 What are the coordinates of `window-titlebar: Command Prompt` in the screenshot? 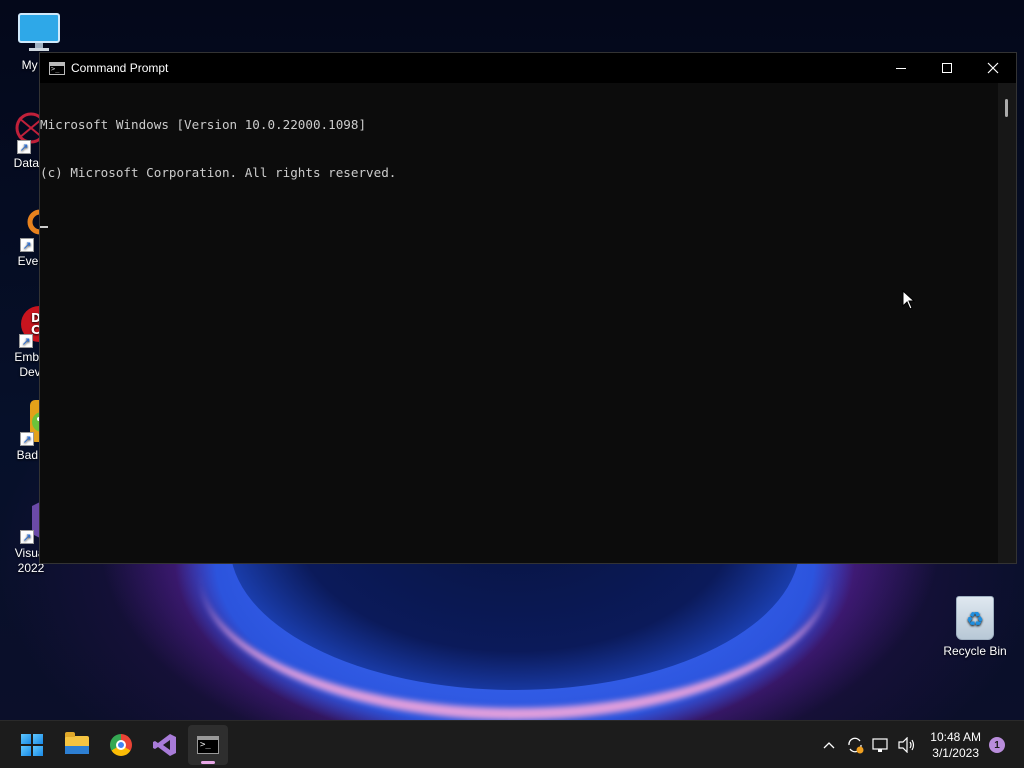 It's located at (528, 68).